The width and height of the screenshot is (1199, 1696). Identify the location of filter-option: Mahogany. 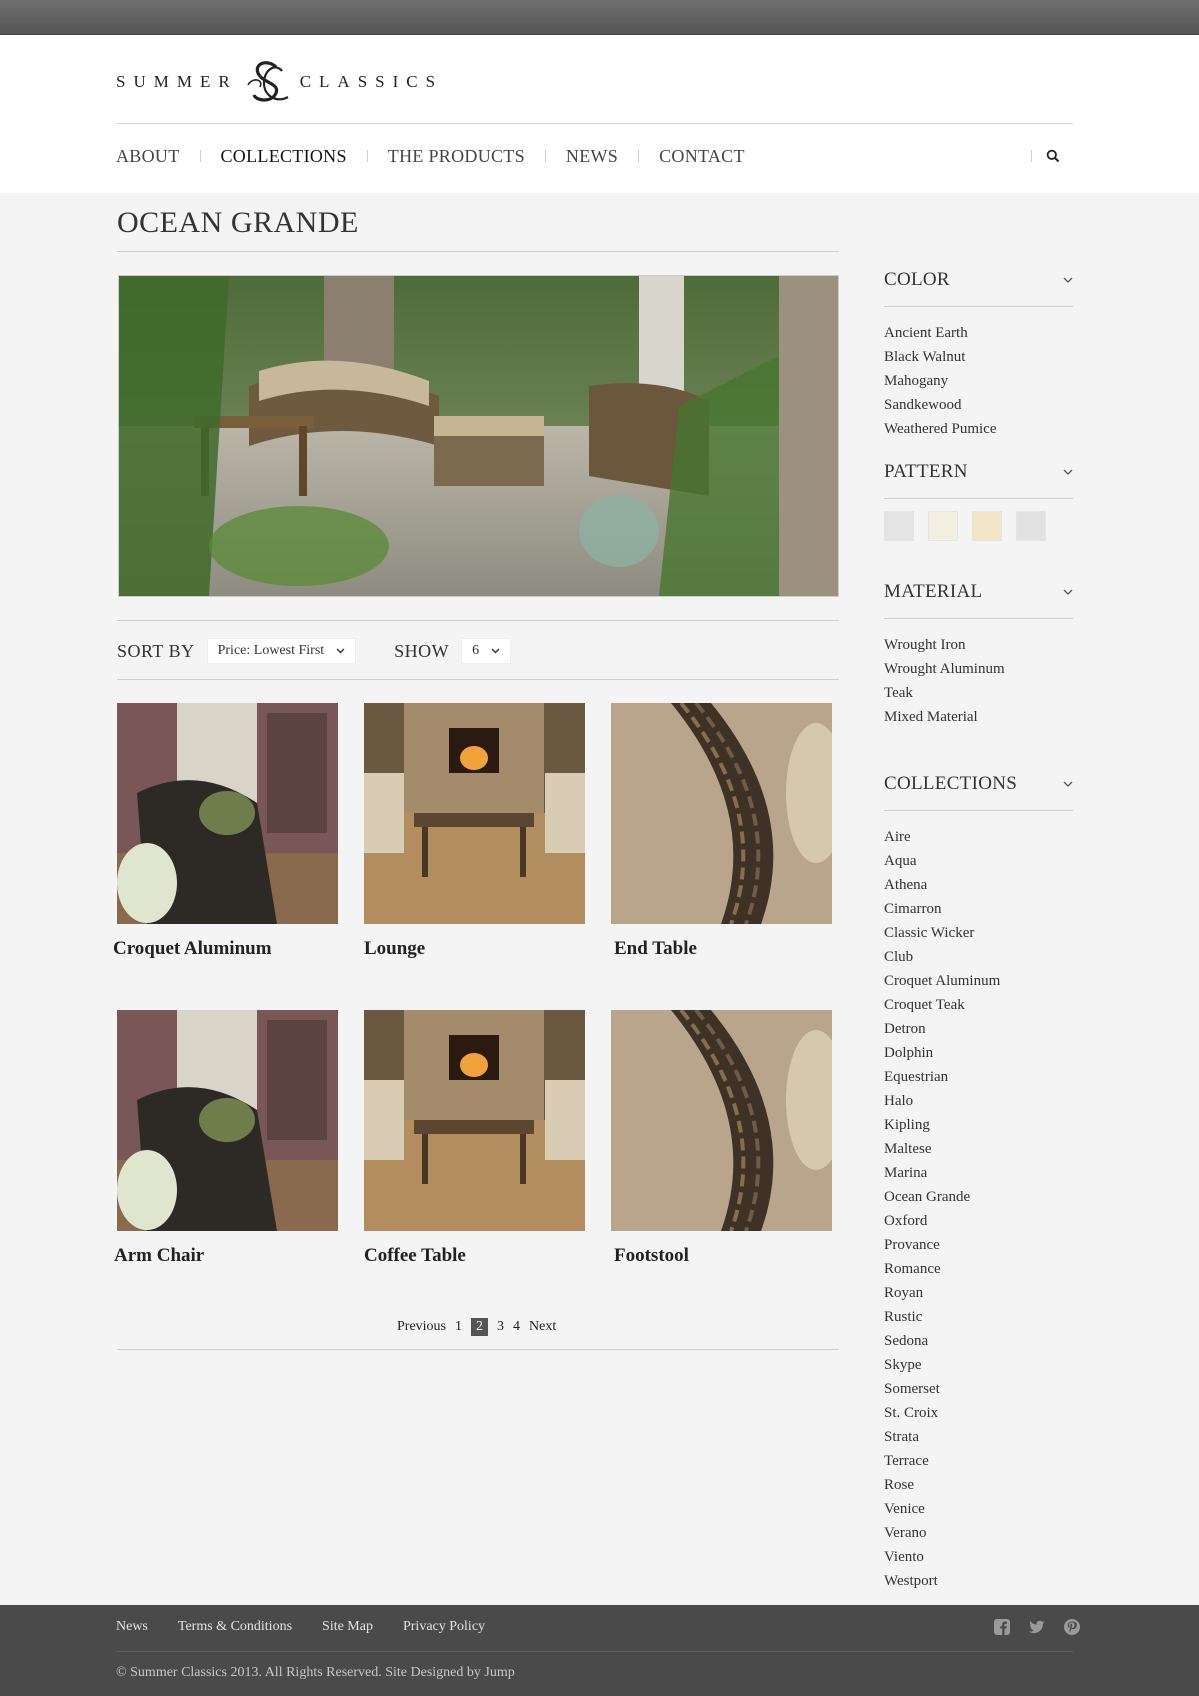
(978, 381).